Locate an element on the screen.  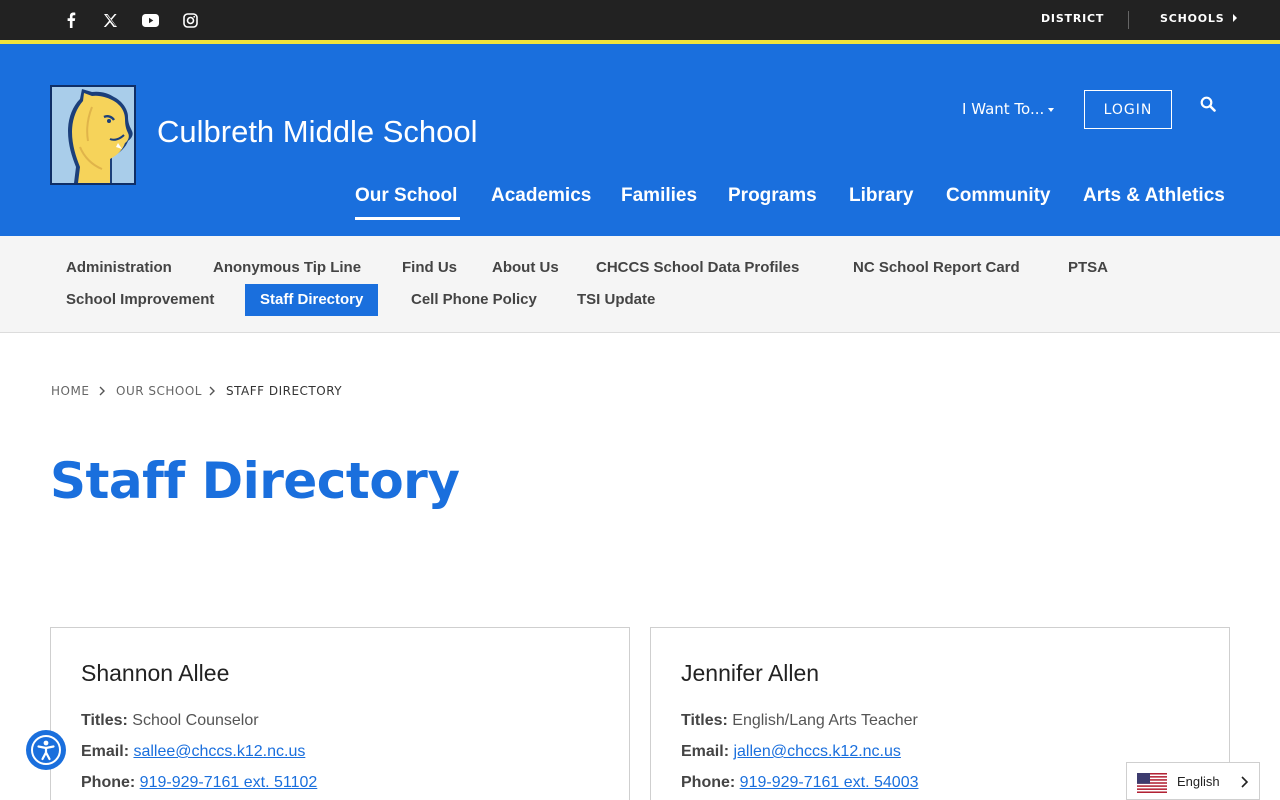
breadcrumb-current: STAFF DIRECTORY is located at coordinates (284, 391).